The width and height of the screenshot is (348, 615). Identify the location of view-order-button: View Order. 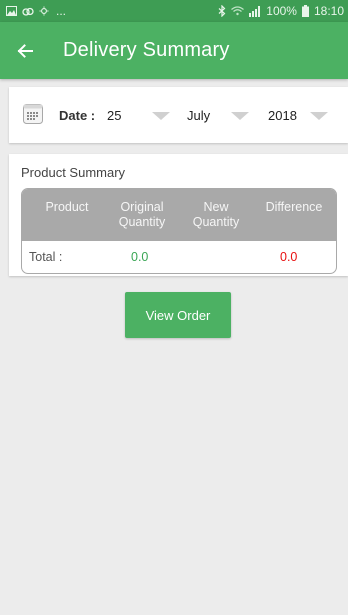
(178, 315).